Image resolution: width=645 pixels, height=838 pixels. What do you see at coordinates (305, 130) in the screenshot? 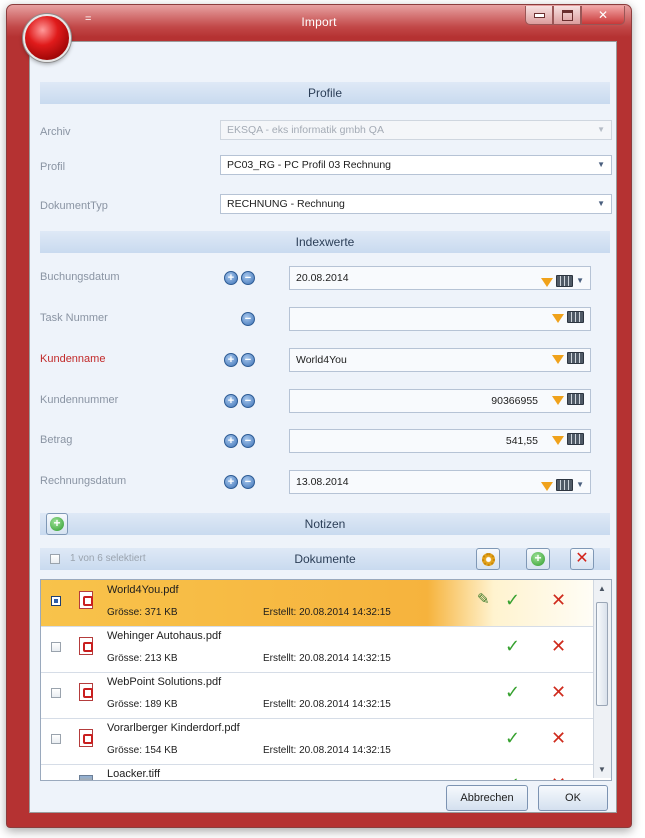
I see `archiv-value: EKSQA - eks informatik gmbh QA` at bounding box center [305, 130].